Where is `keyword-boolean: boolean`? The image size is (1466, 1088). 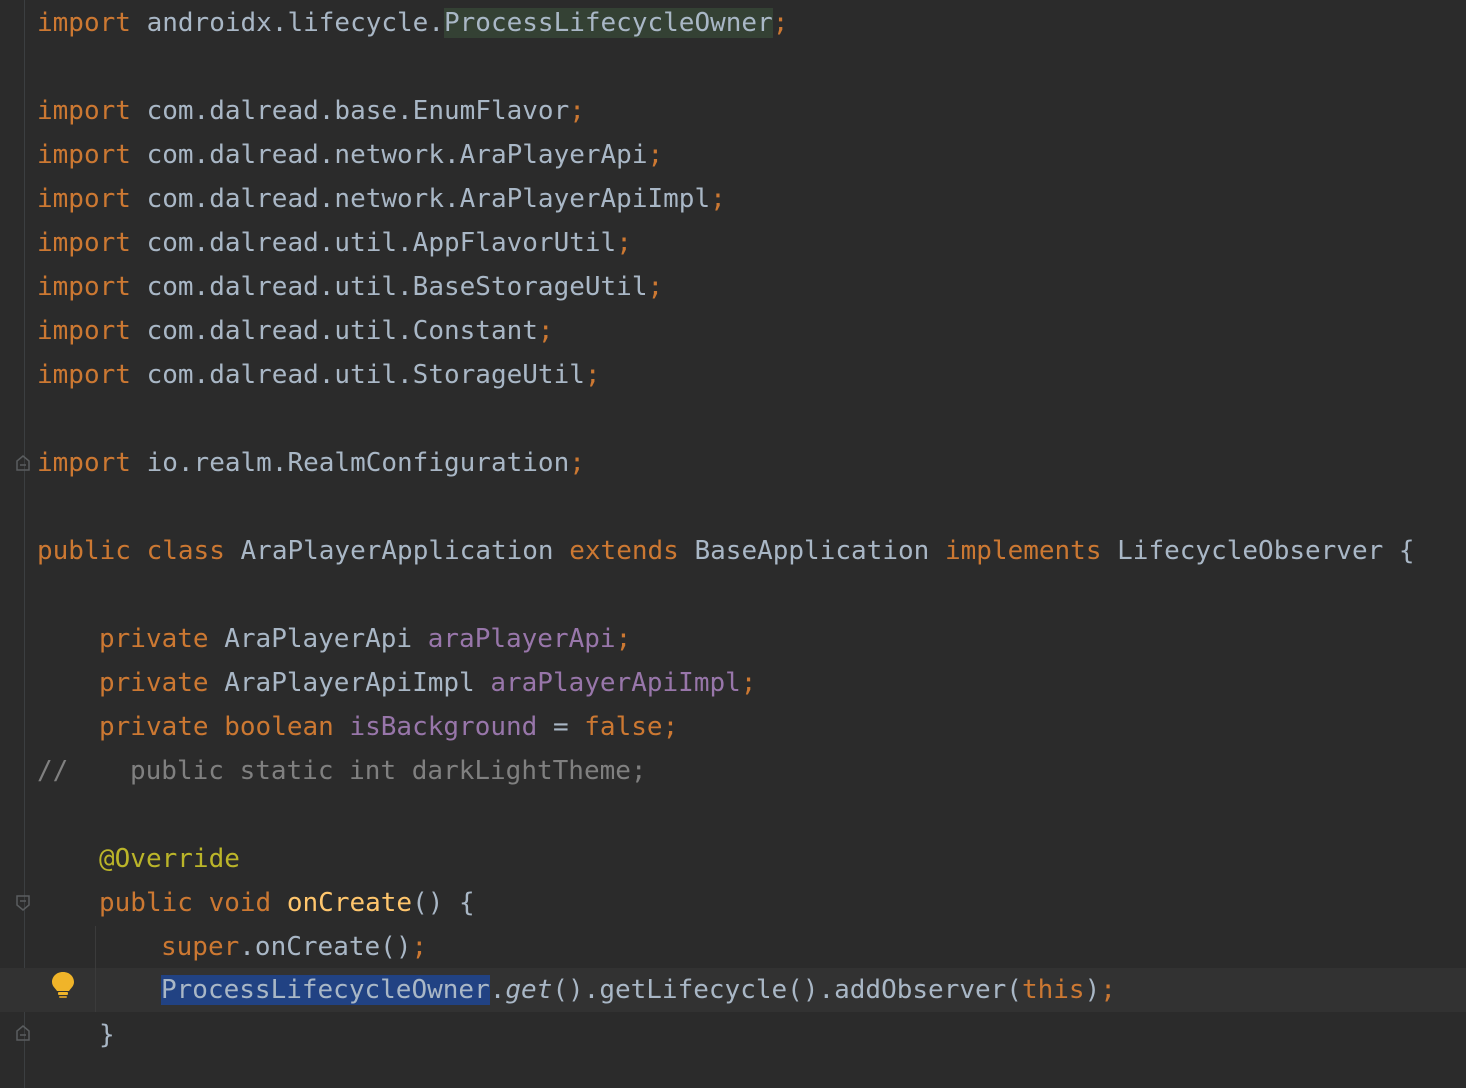
keyword-boolean: boolean is located at coordinates (279, 727).